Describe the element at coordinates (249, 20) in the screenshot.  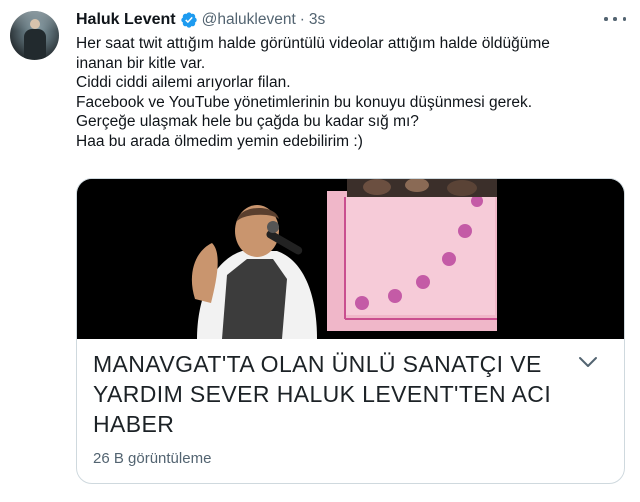
I see `author-handle: @haluklevent` at that location.